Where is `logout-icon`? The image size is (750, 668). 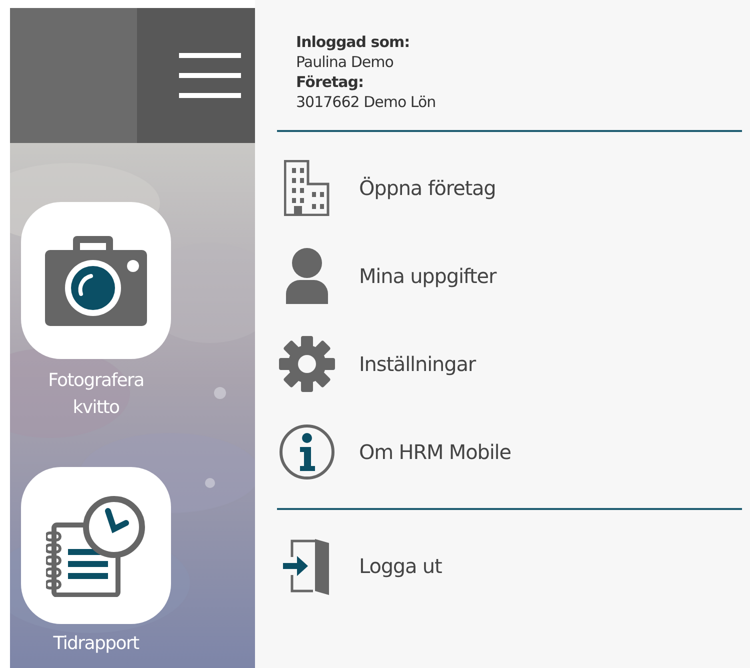 logout-icon is located at coordinates (307, 566).